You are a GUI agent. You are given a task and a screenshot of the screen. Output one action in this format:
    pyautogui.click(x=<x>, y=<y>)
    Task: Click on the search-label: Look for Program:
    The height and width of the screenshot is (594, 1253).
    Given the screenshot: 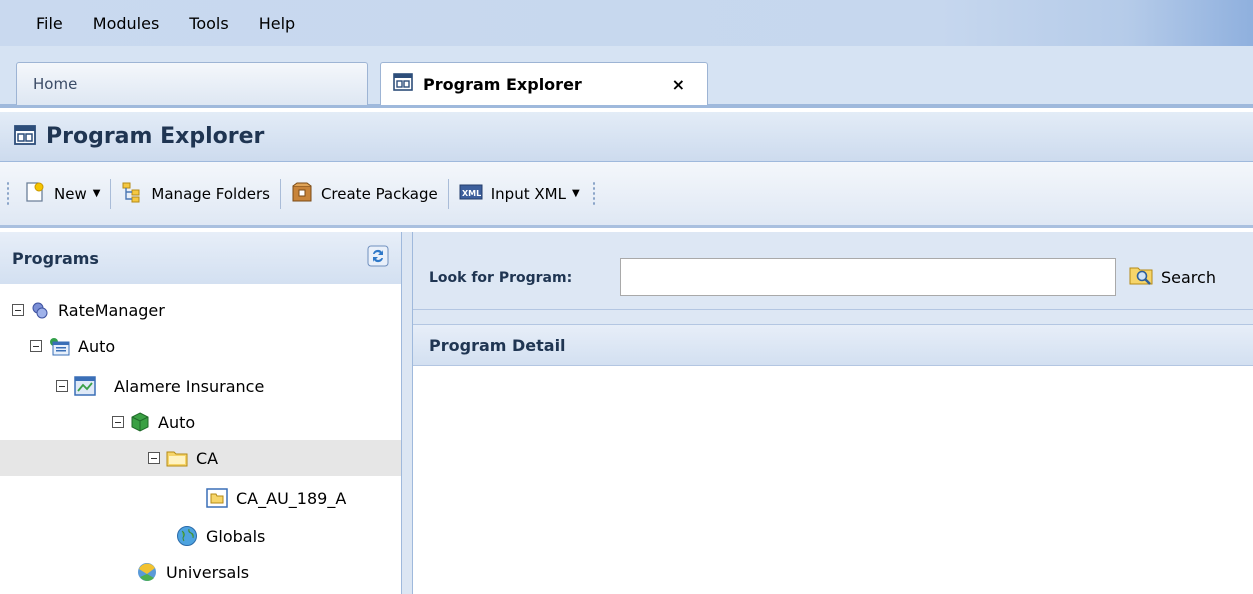 What is the action you would take?
    pyautogui.click(x=501, y=278)
    